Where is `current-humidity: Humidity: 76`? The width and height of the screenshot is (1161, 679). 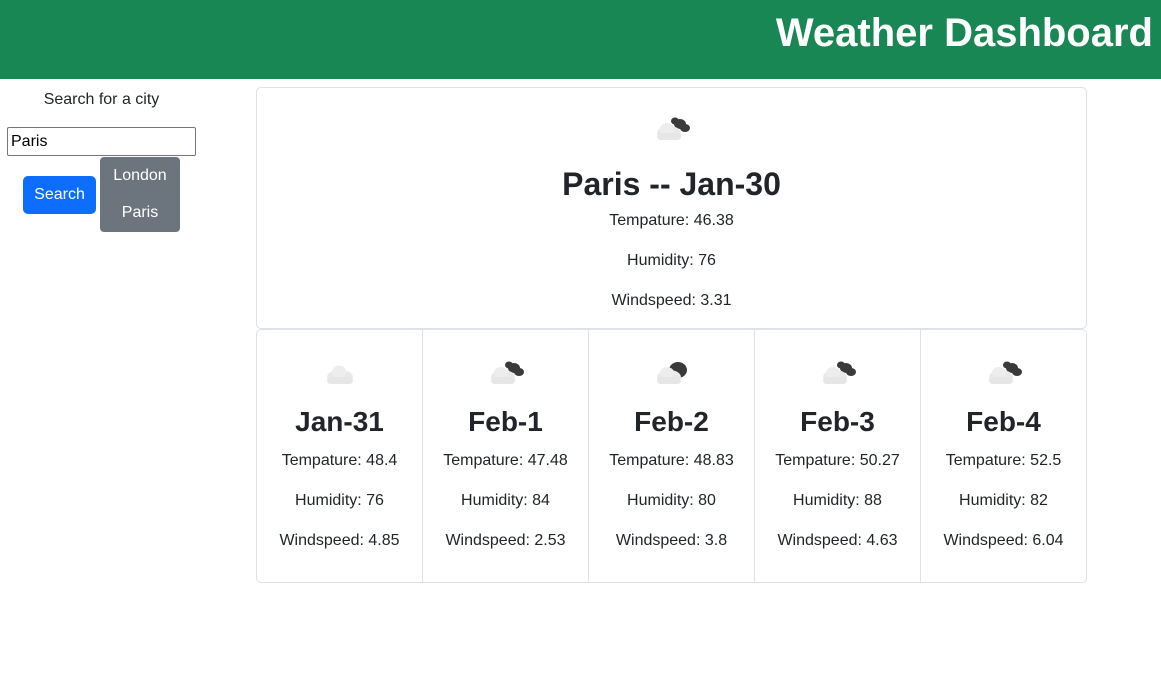 current-humidity: Humidity: 76 is located at coordinates (671, 260).